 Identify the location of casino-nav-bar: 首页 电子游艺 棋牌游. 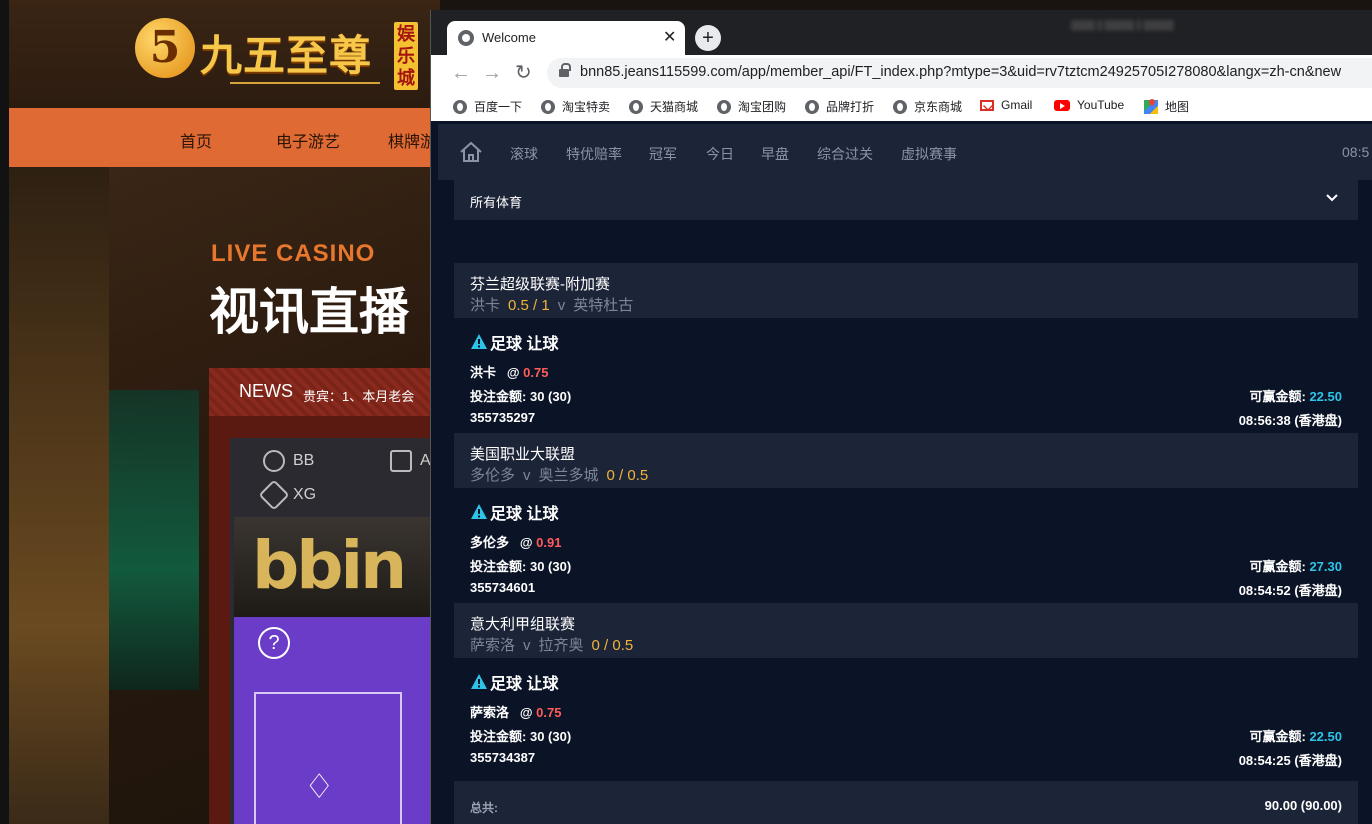
(224, 137).